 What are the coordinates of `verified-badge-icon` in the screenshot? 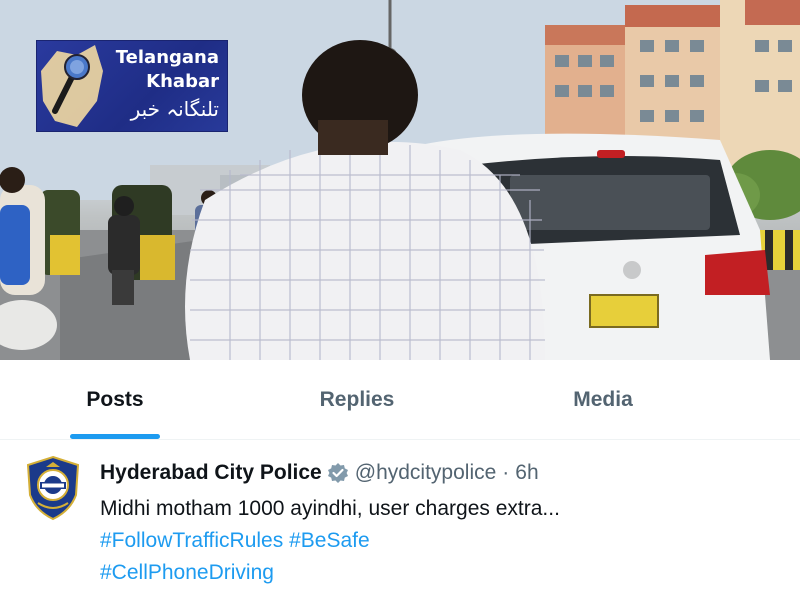 It's located at (338, 473).